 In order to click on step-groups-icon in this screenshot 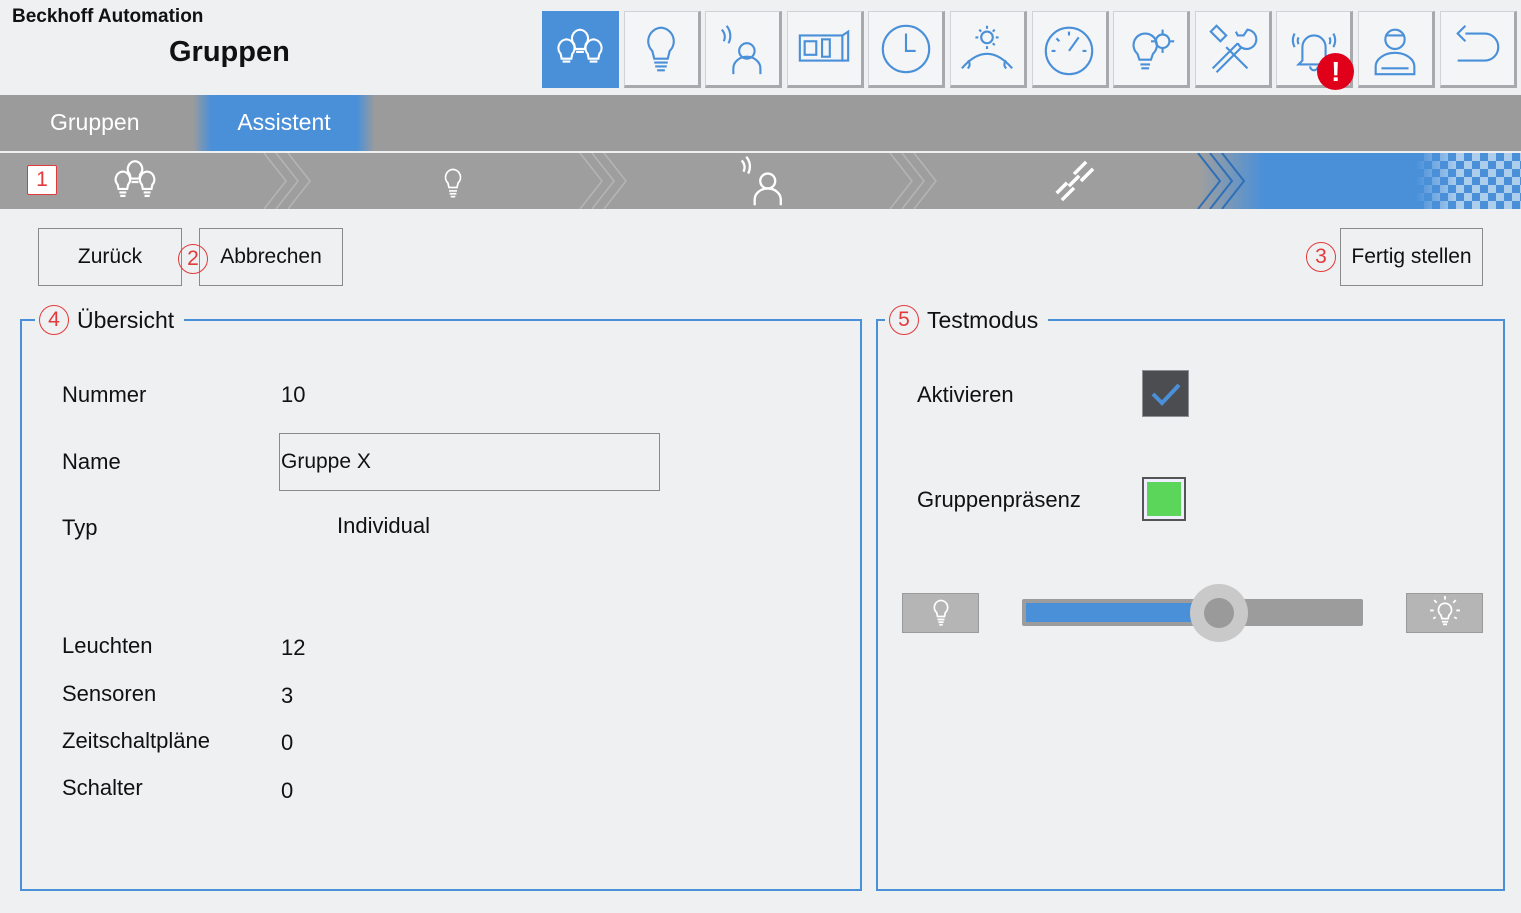, I will do `click(135, 178)`.